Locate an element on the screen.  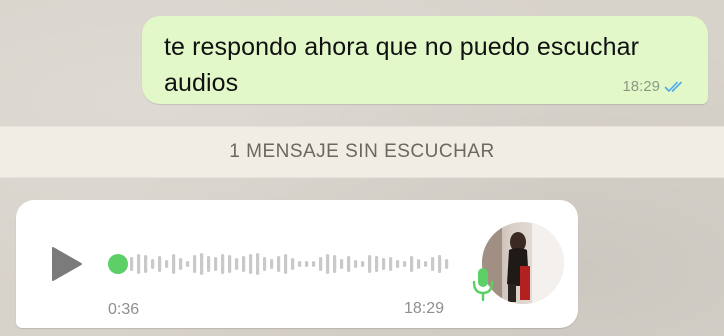
voice-message-time: 18:29 is located at coordinates (424, 308).